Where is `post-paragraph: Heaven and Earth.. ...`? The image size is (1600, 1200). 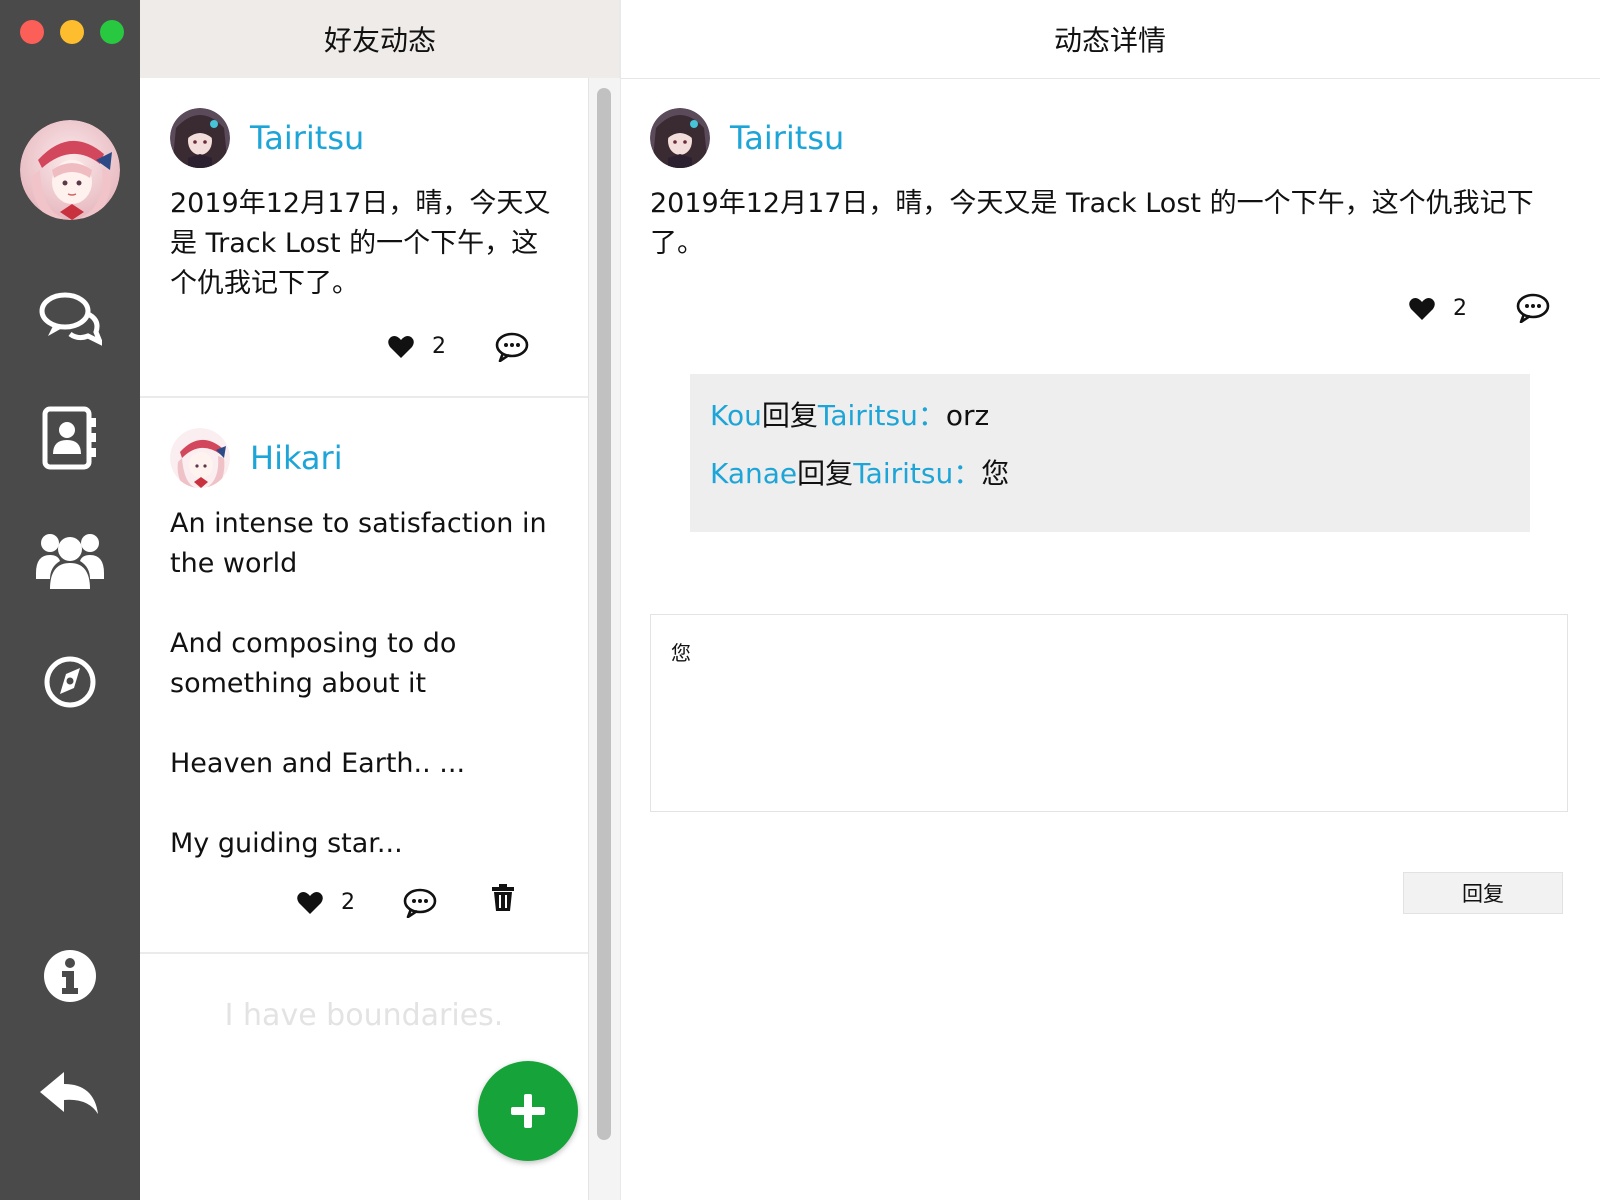 post-paragraph: Heaven and Earth.. ... is located at coordinates (318, 763).